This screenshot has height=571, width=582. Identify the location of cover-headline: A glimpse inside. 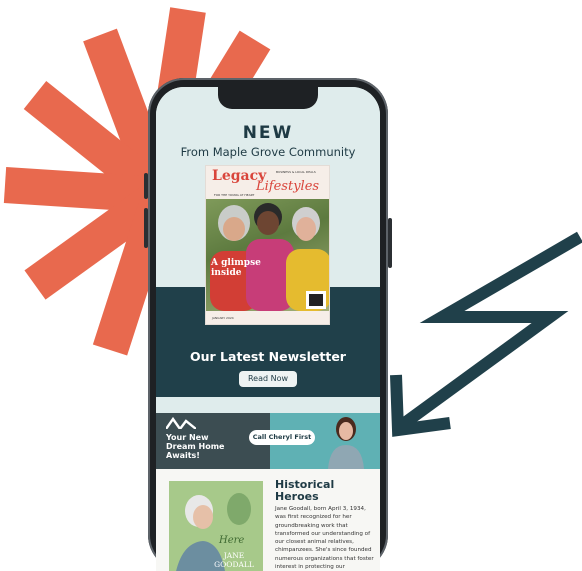
(236, 268).